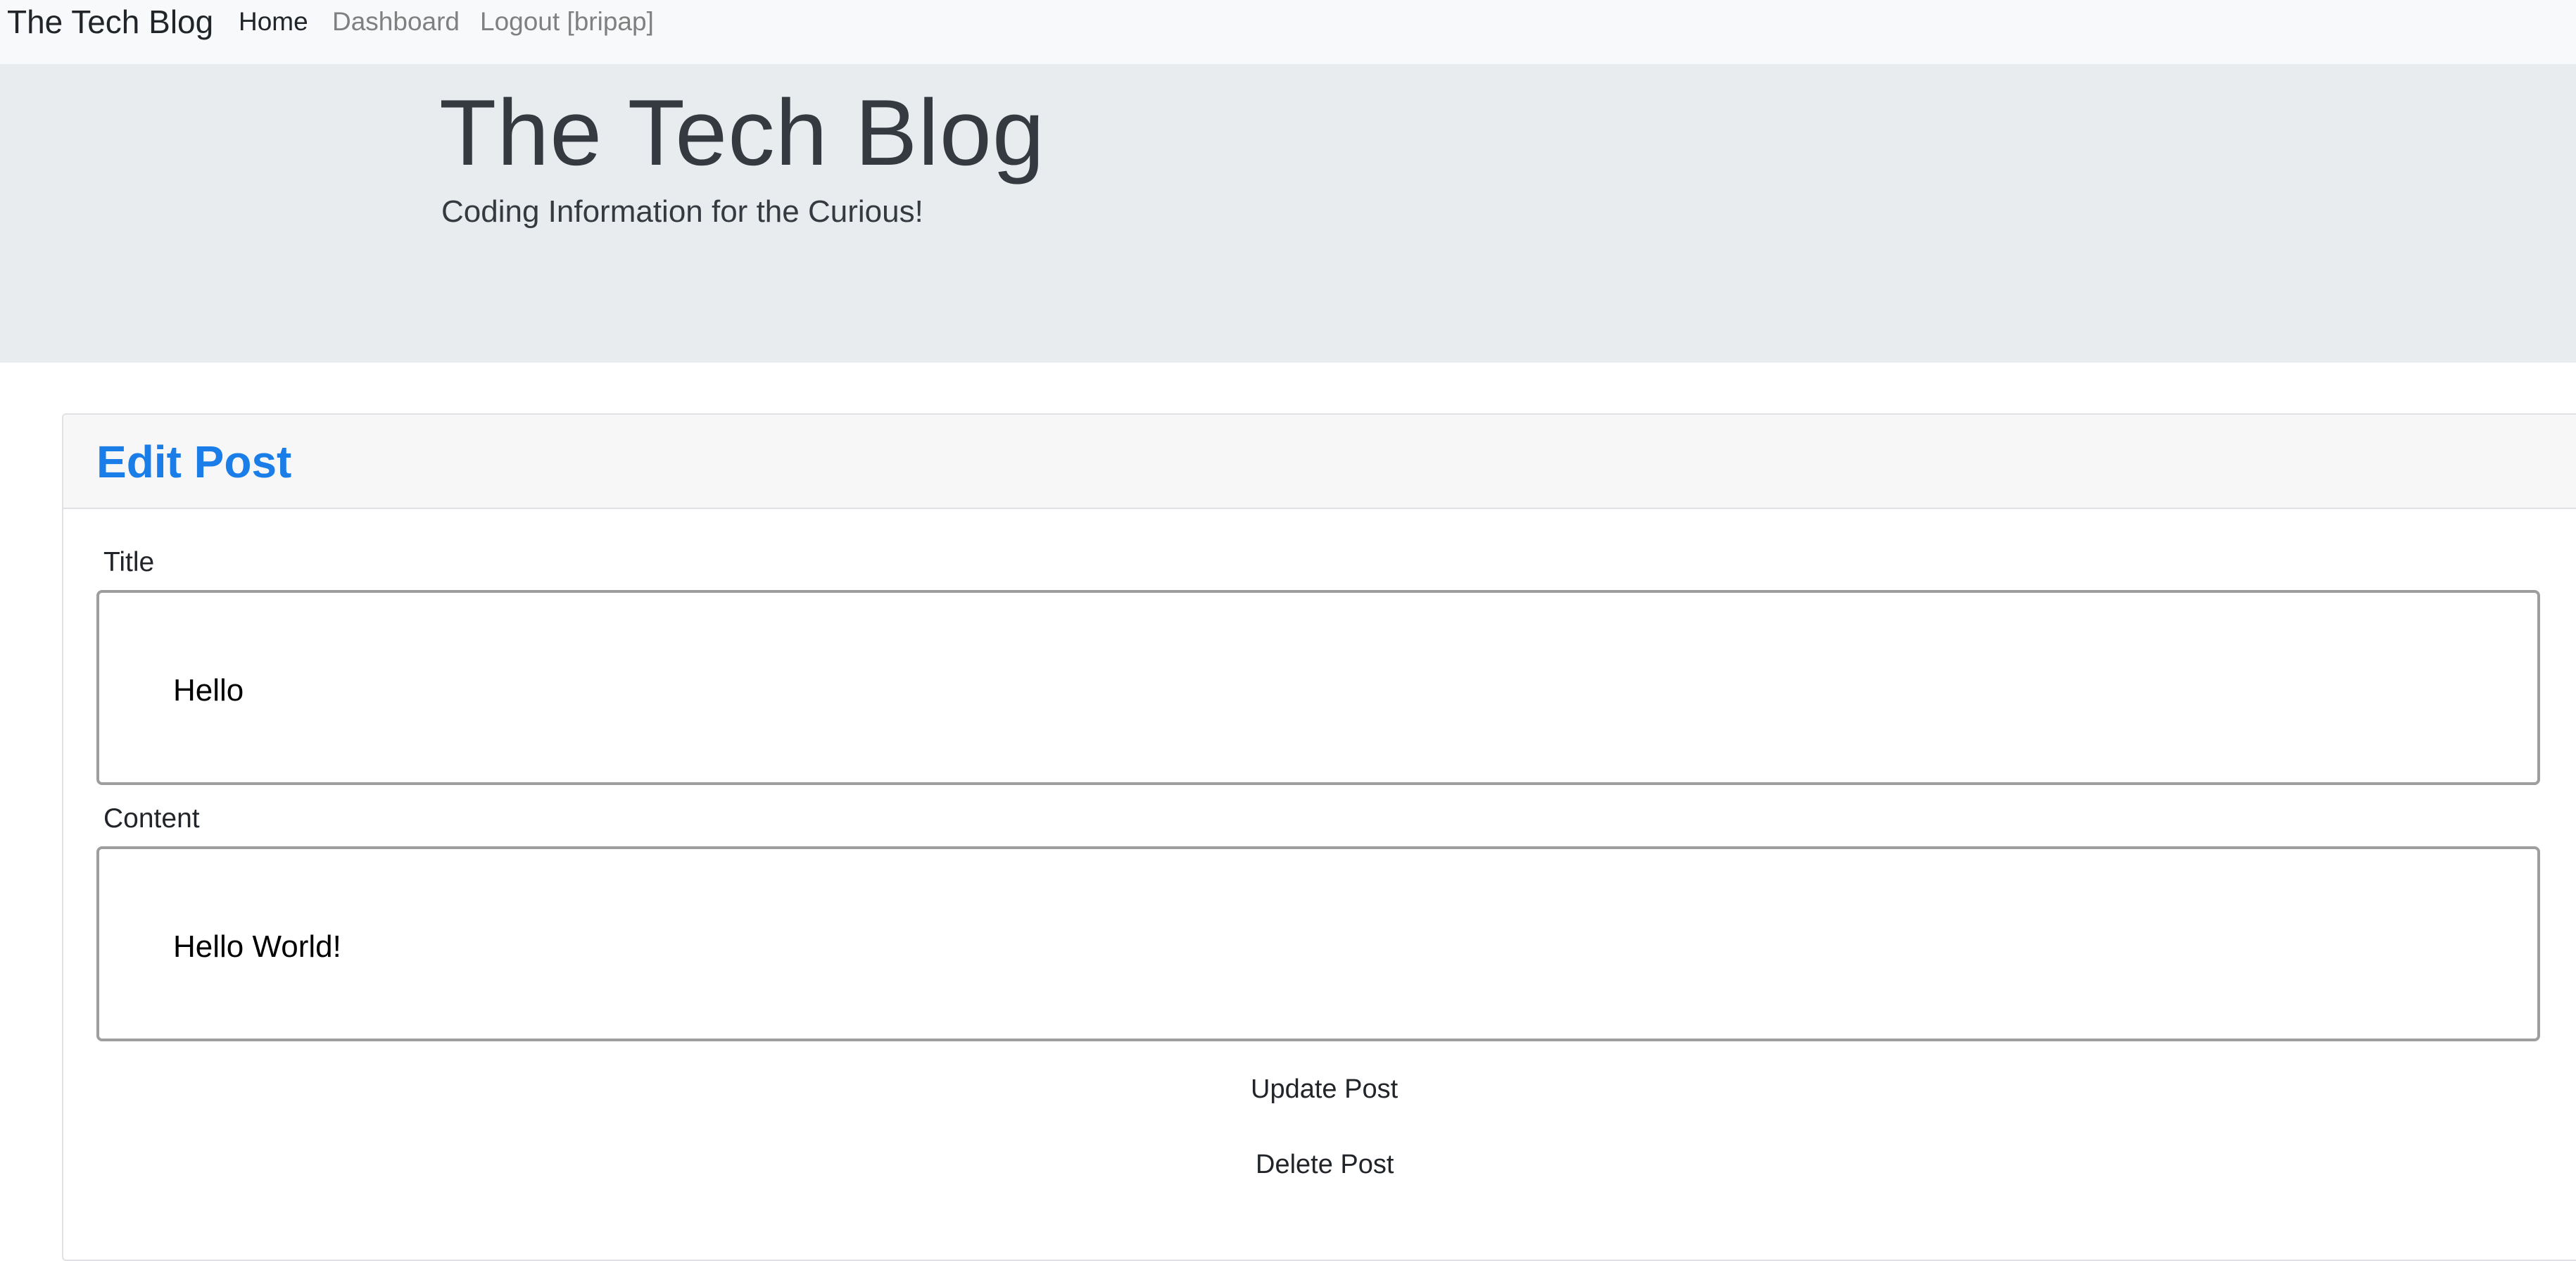 This screenshot has width=2576, height=1261. I want to click on update-post-button: Update Post, so click(1324, 1089).